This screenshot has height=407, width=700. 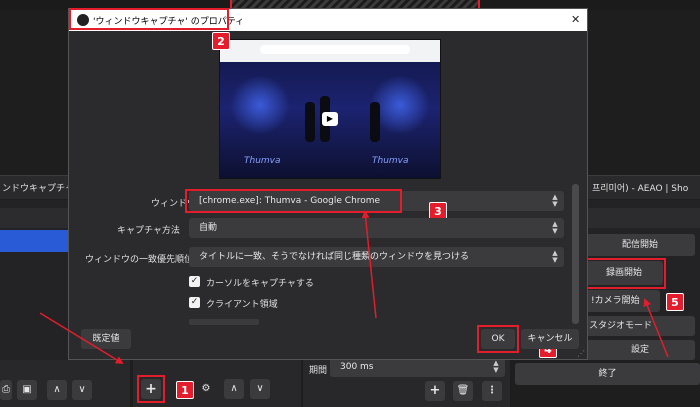 I want to click on arrow-to-window-select, so click(x=369, y=264).